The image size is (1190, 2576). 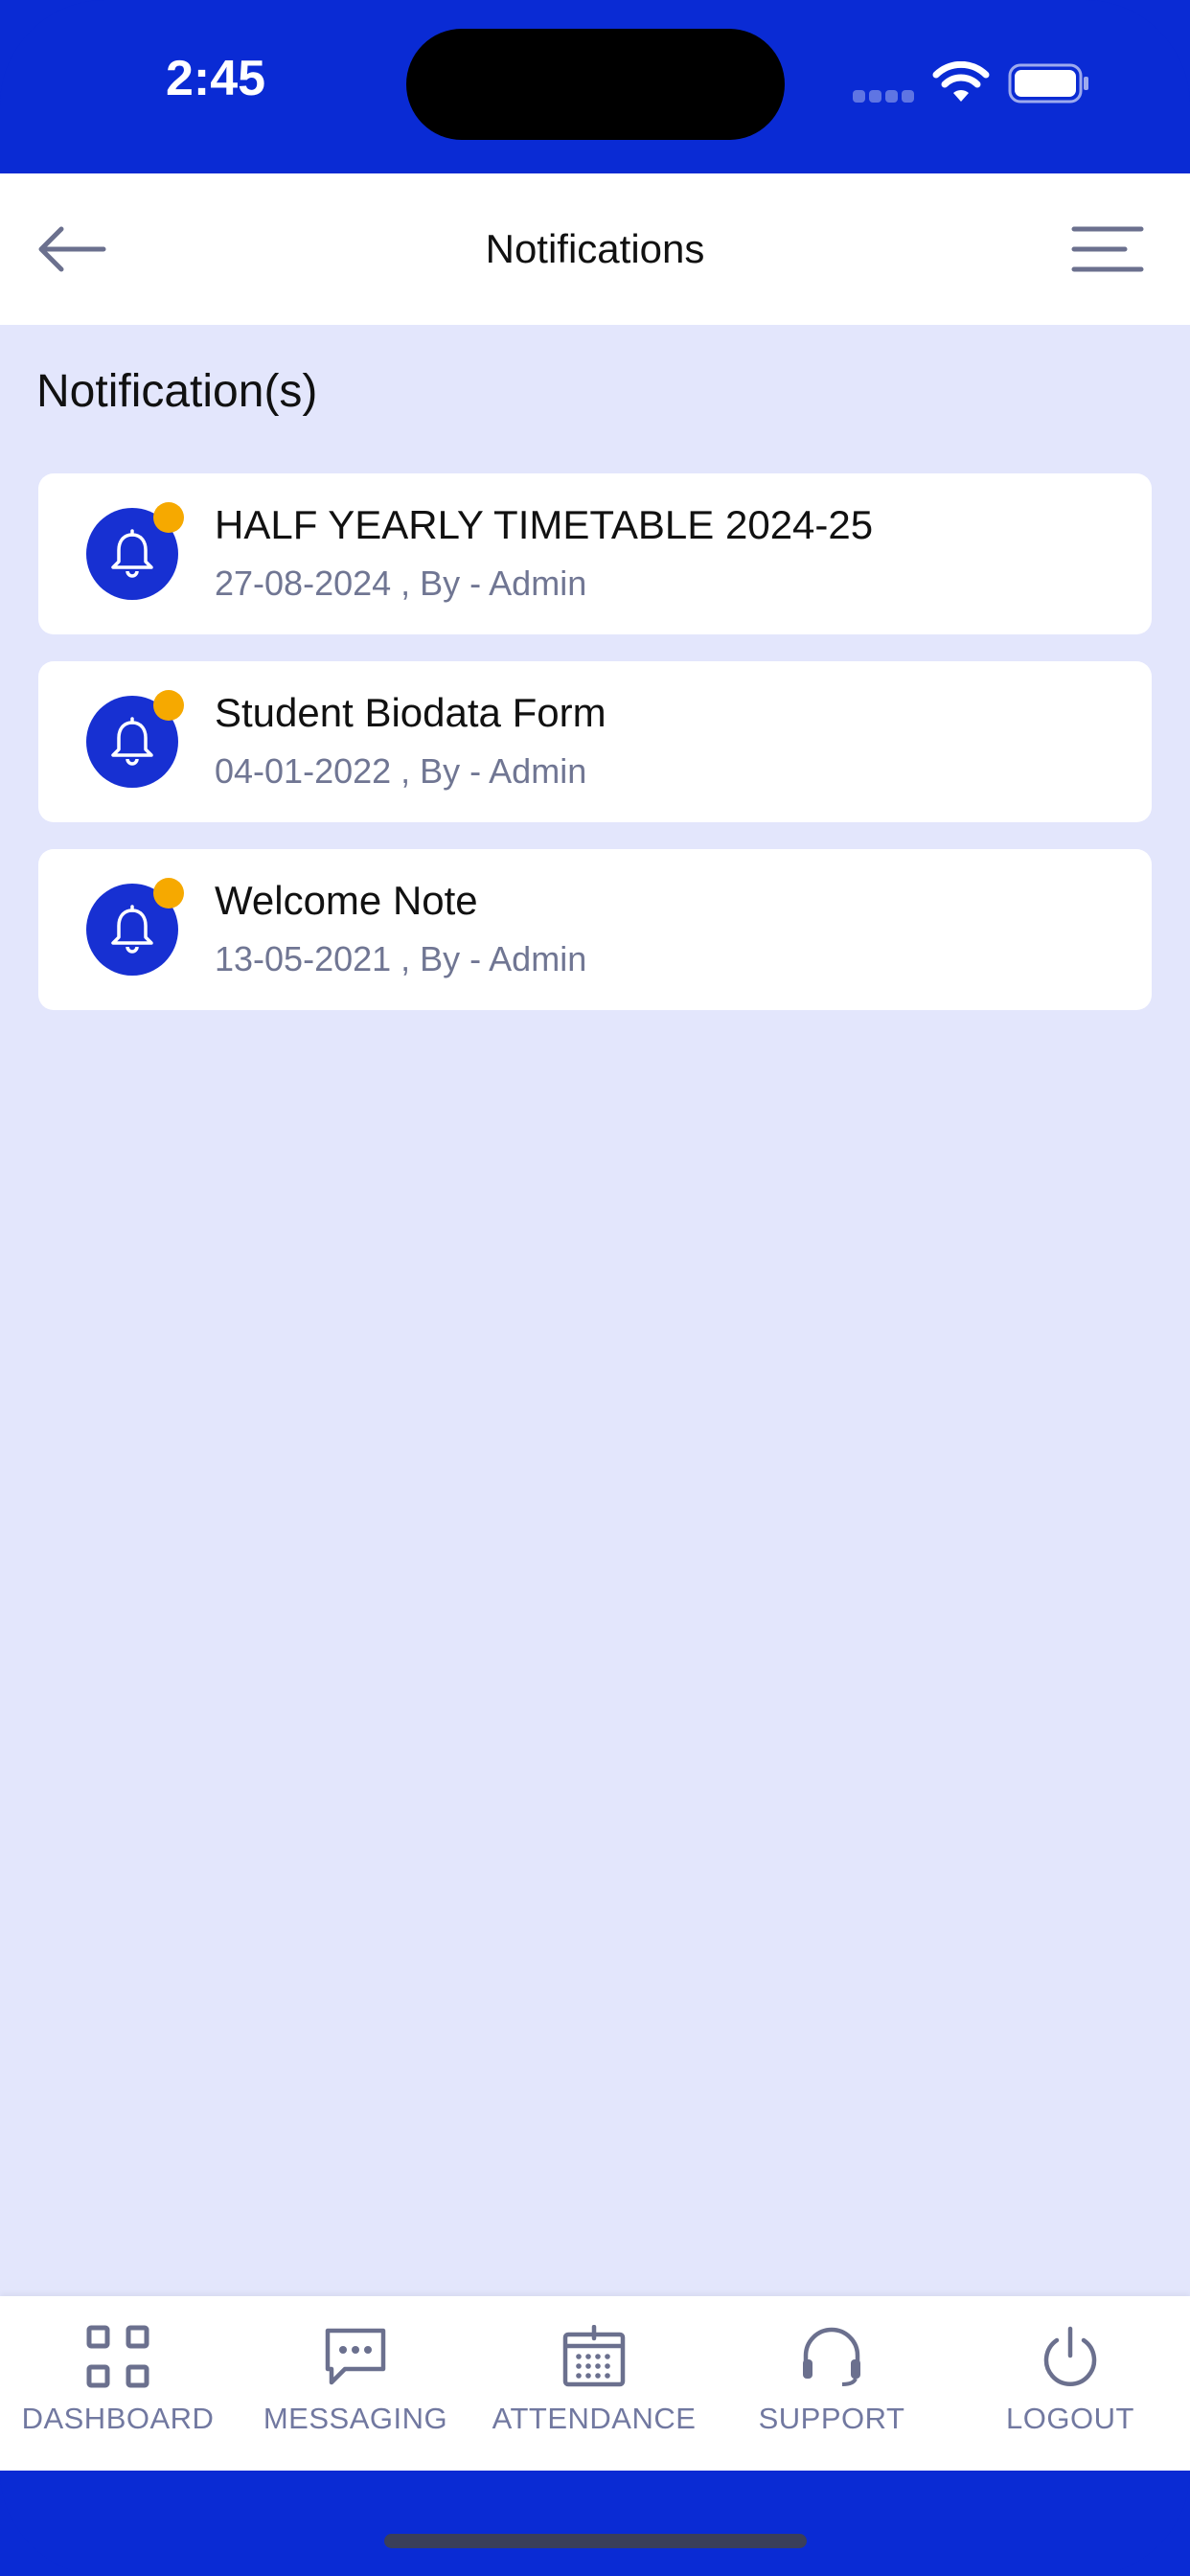 I want to click on nav-support: SUPPORT, so click(x=832, y=2383).